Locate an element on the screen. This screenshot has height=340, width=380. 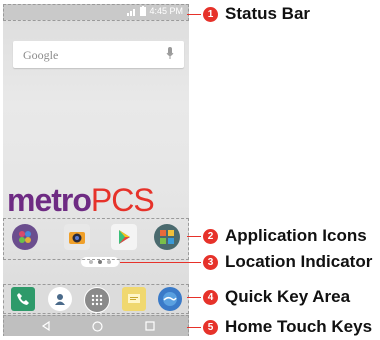
contacts-icon is located at coordinates (60, 299).